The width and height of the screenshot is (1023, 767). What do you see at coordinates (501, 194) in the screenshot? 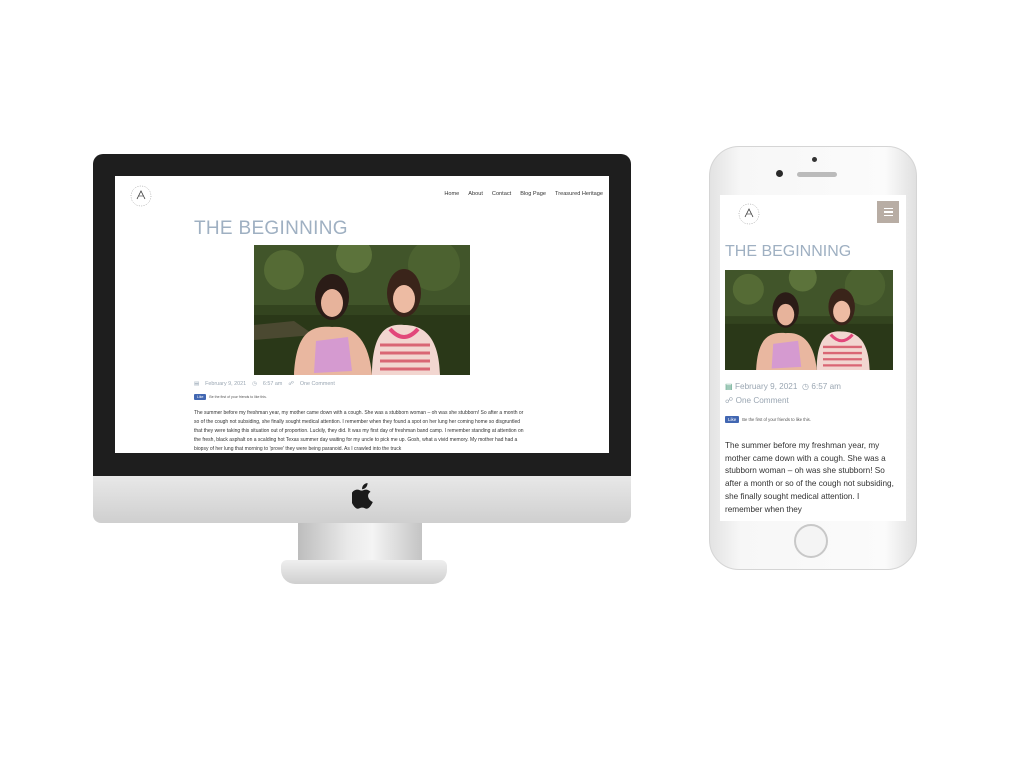
I see `nav-contact: Contact` at bounding box center [501, 194].